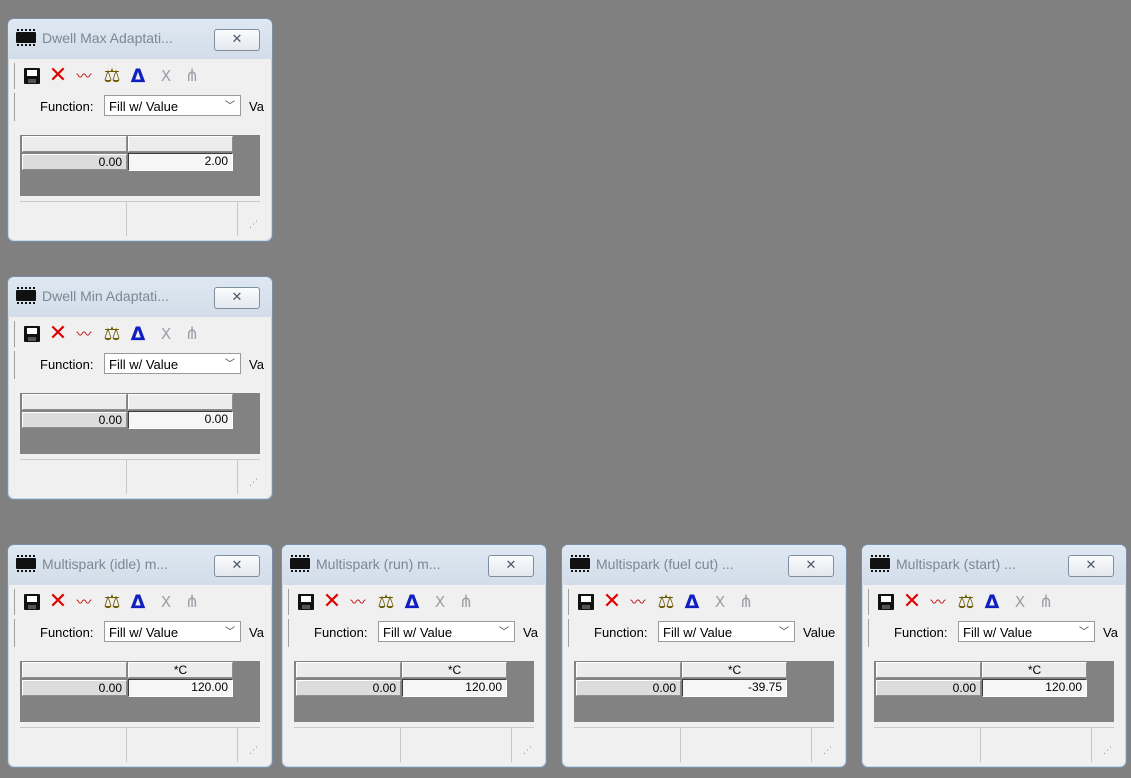 The width and height of the screenshot is (1131, 778). What do you see at coordinates (140, 39) in the screenshot?
I see `title-bar: Dwell Max Adaptati... ✕` at bounding box center [140, 39].